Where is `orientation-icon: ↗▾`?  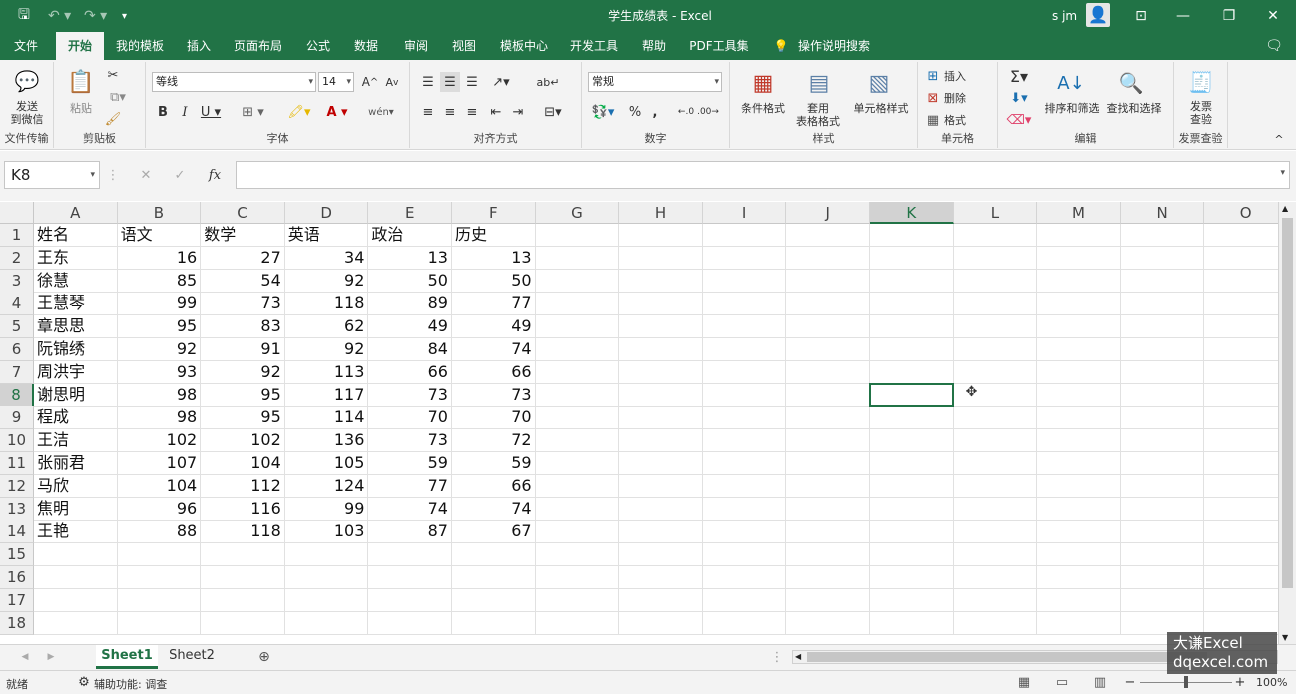
orientation-icon: ↗▾ is located at coordinates (501, 82).